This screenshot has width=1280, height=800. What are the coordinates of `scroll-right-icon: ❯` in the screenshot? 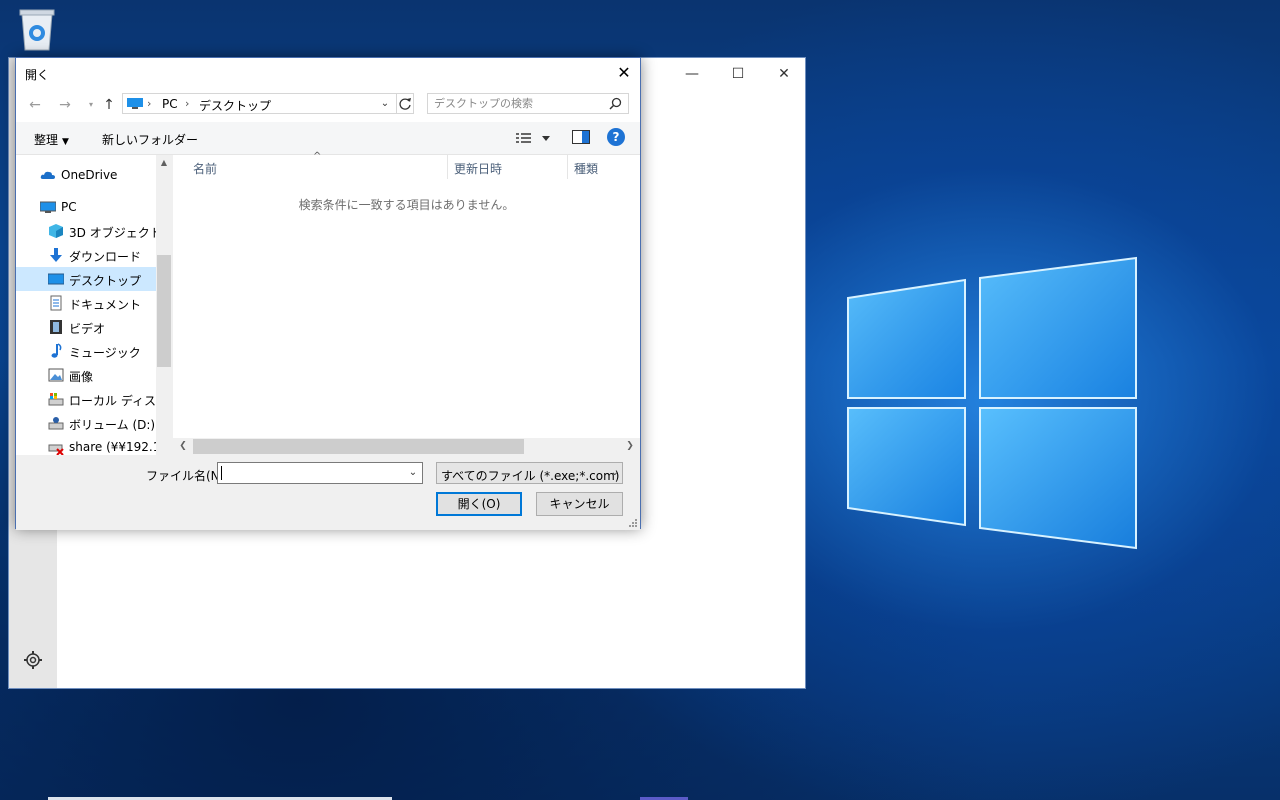 It's located at (630, 446).